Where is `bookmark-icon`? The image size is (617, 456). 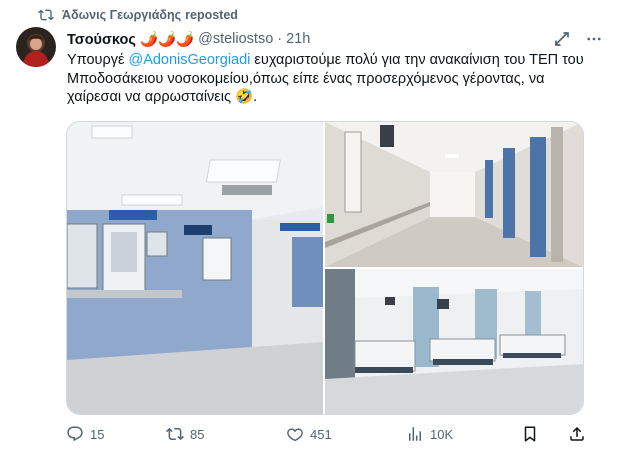 bookmark-icon is located at coordinates (530, 434).